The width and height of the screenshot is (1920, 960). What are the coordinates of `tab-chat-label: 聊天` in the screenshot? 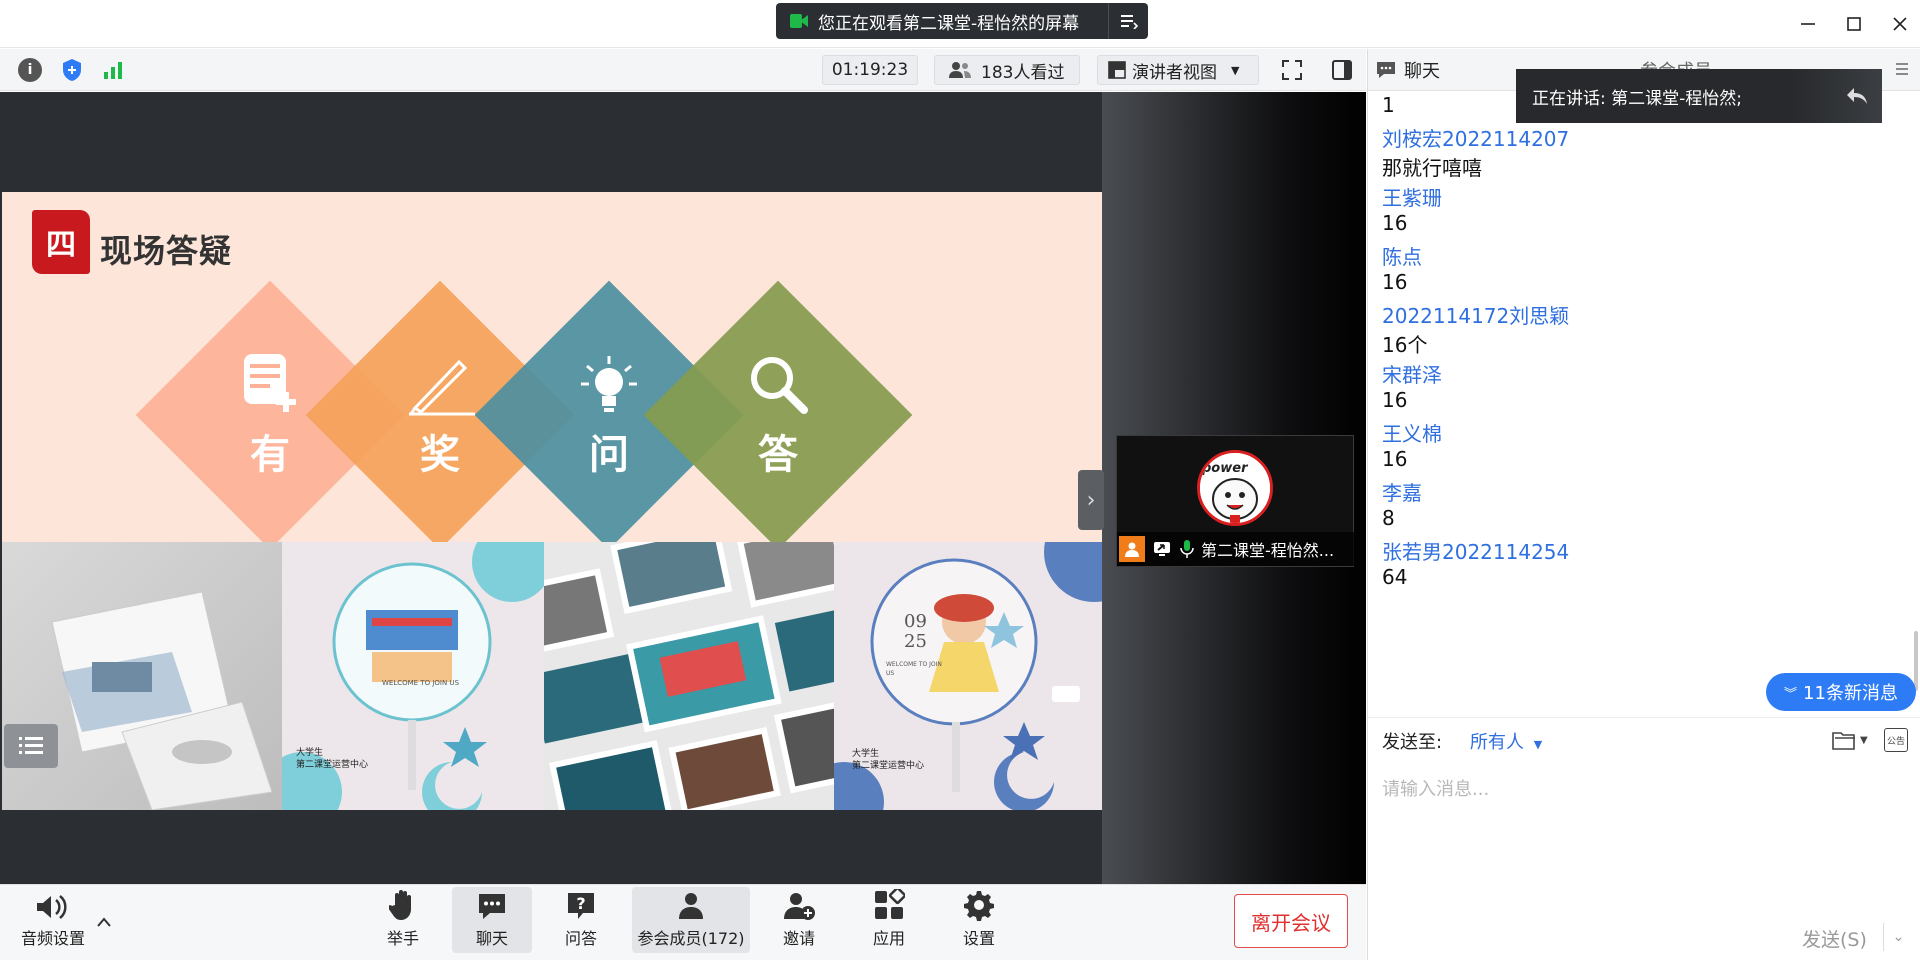 It's located at (1422, 71).